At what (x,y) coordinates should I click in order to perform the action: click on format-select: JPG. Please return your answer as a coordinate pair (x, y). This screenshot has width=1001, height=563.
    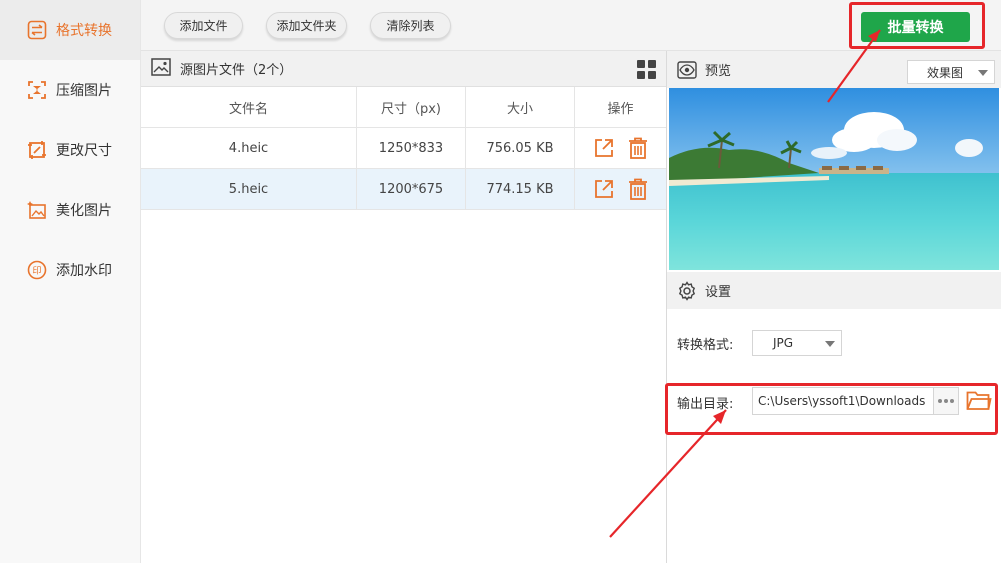
    Looking at the image, I should click on (797, 343).